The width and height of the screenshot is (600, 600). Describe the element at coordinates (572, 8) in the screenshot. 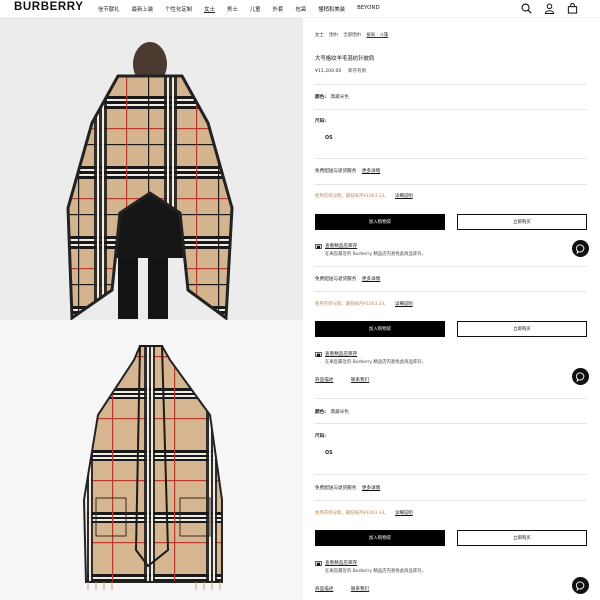

I see `bag-icon` at that location.